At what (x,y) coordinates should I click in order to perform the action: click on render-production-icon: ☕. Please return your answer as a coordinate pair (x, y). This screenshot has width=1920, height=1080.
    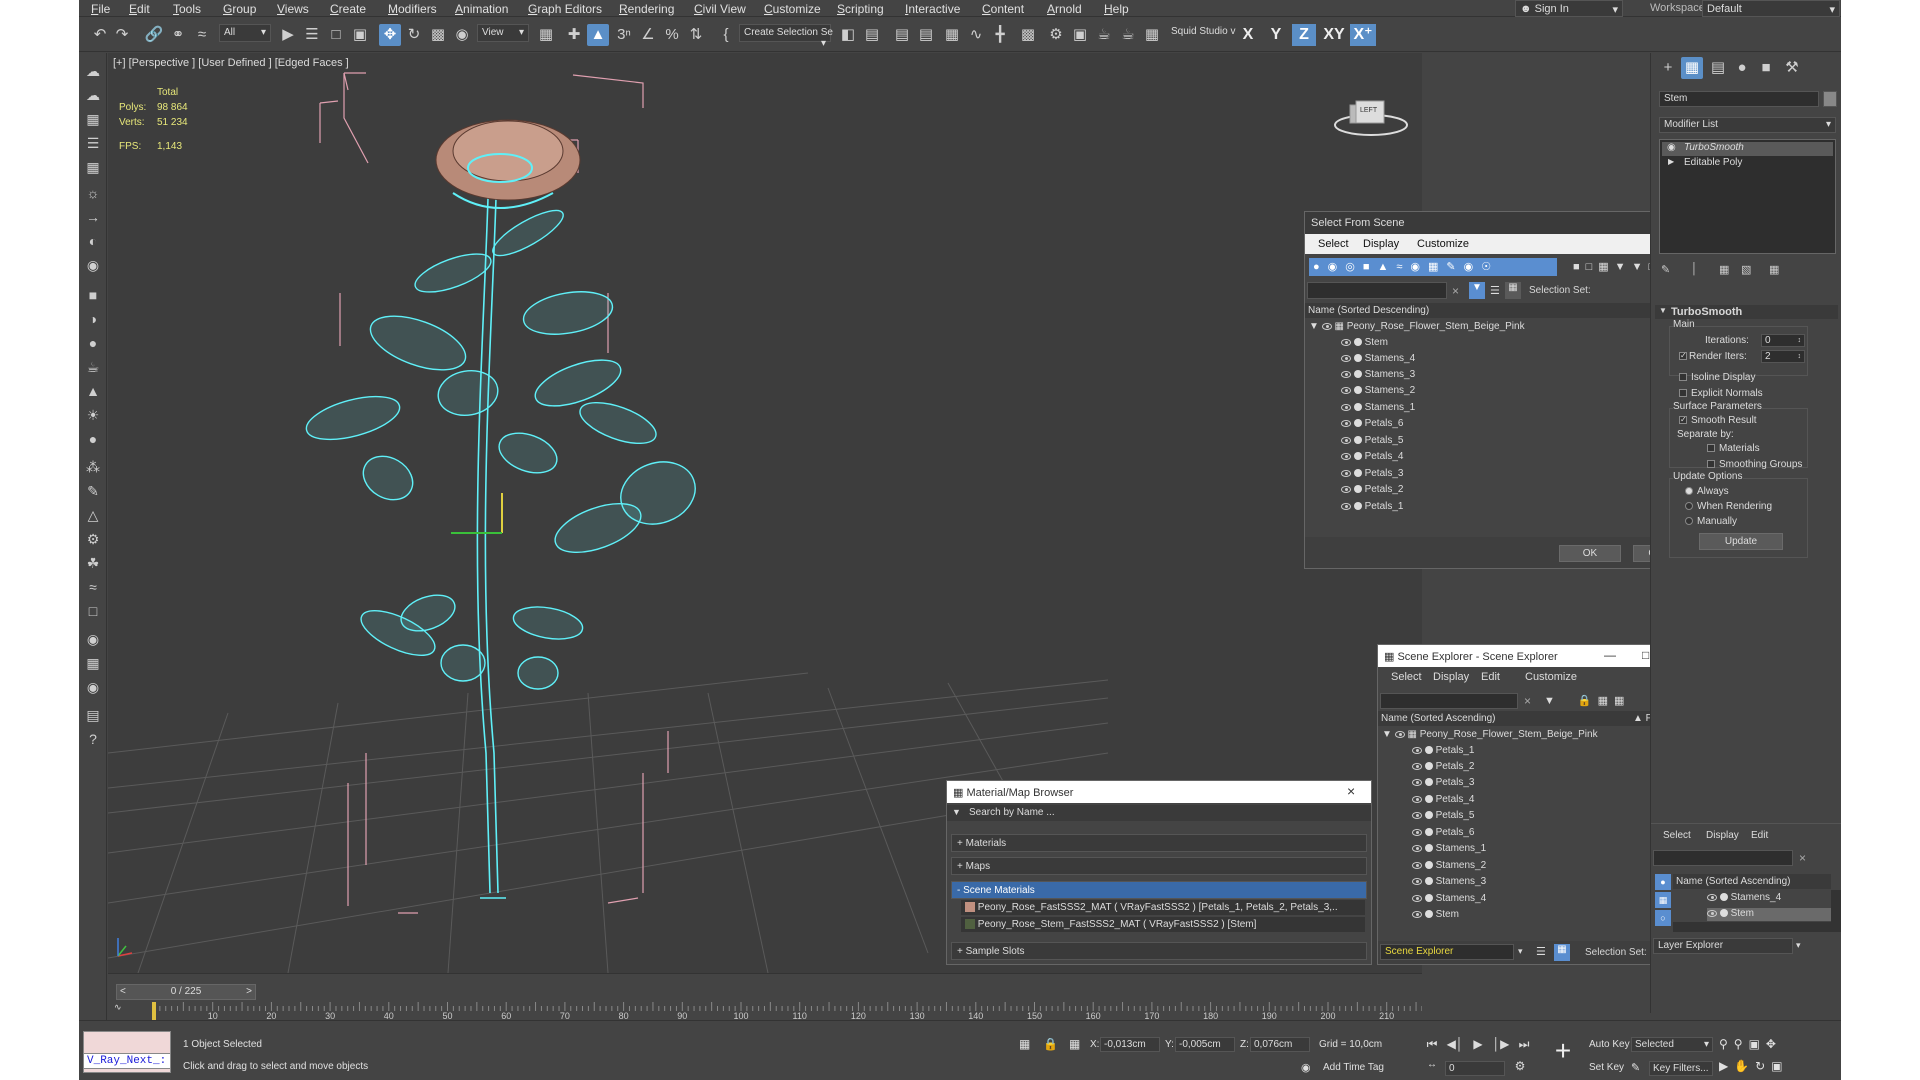
    Looking at the image, I should click on (1104, 35).